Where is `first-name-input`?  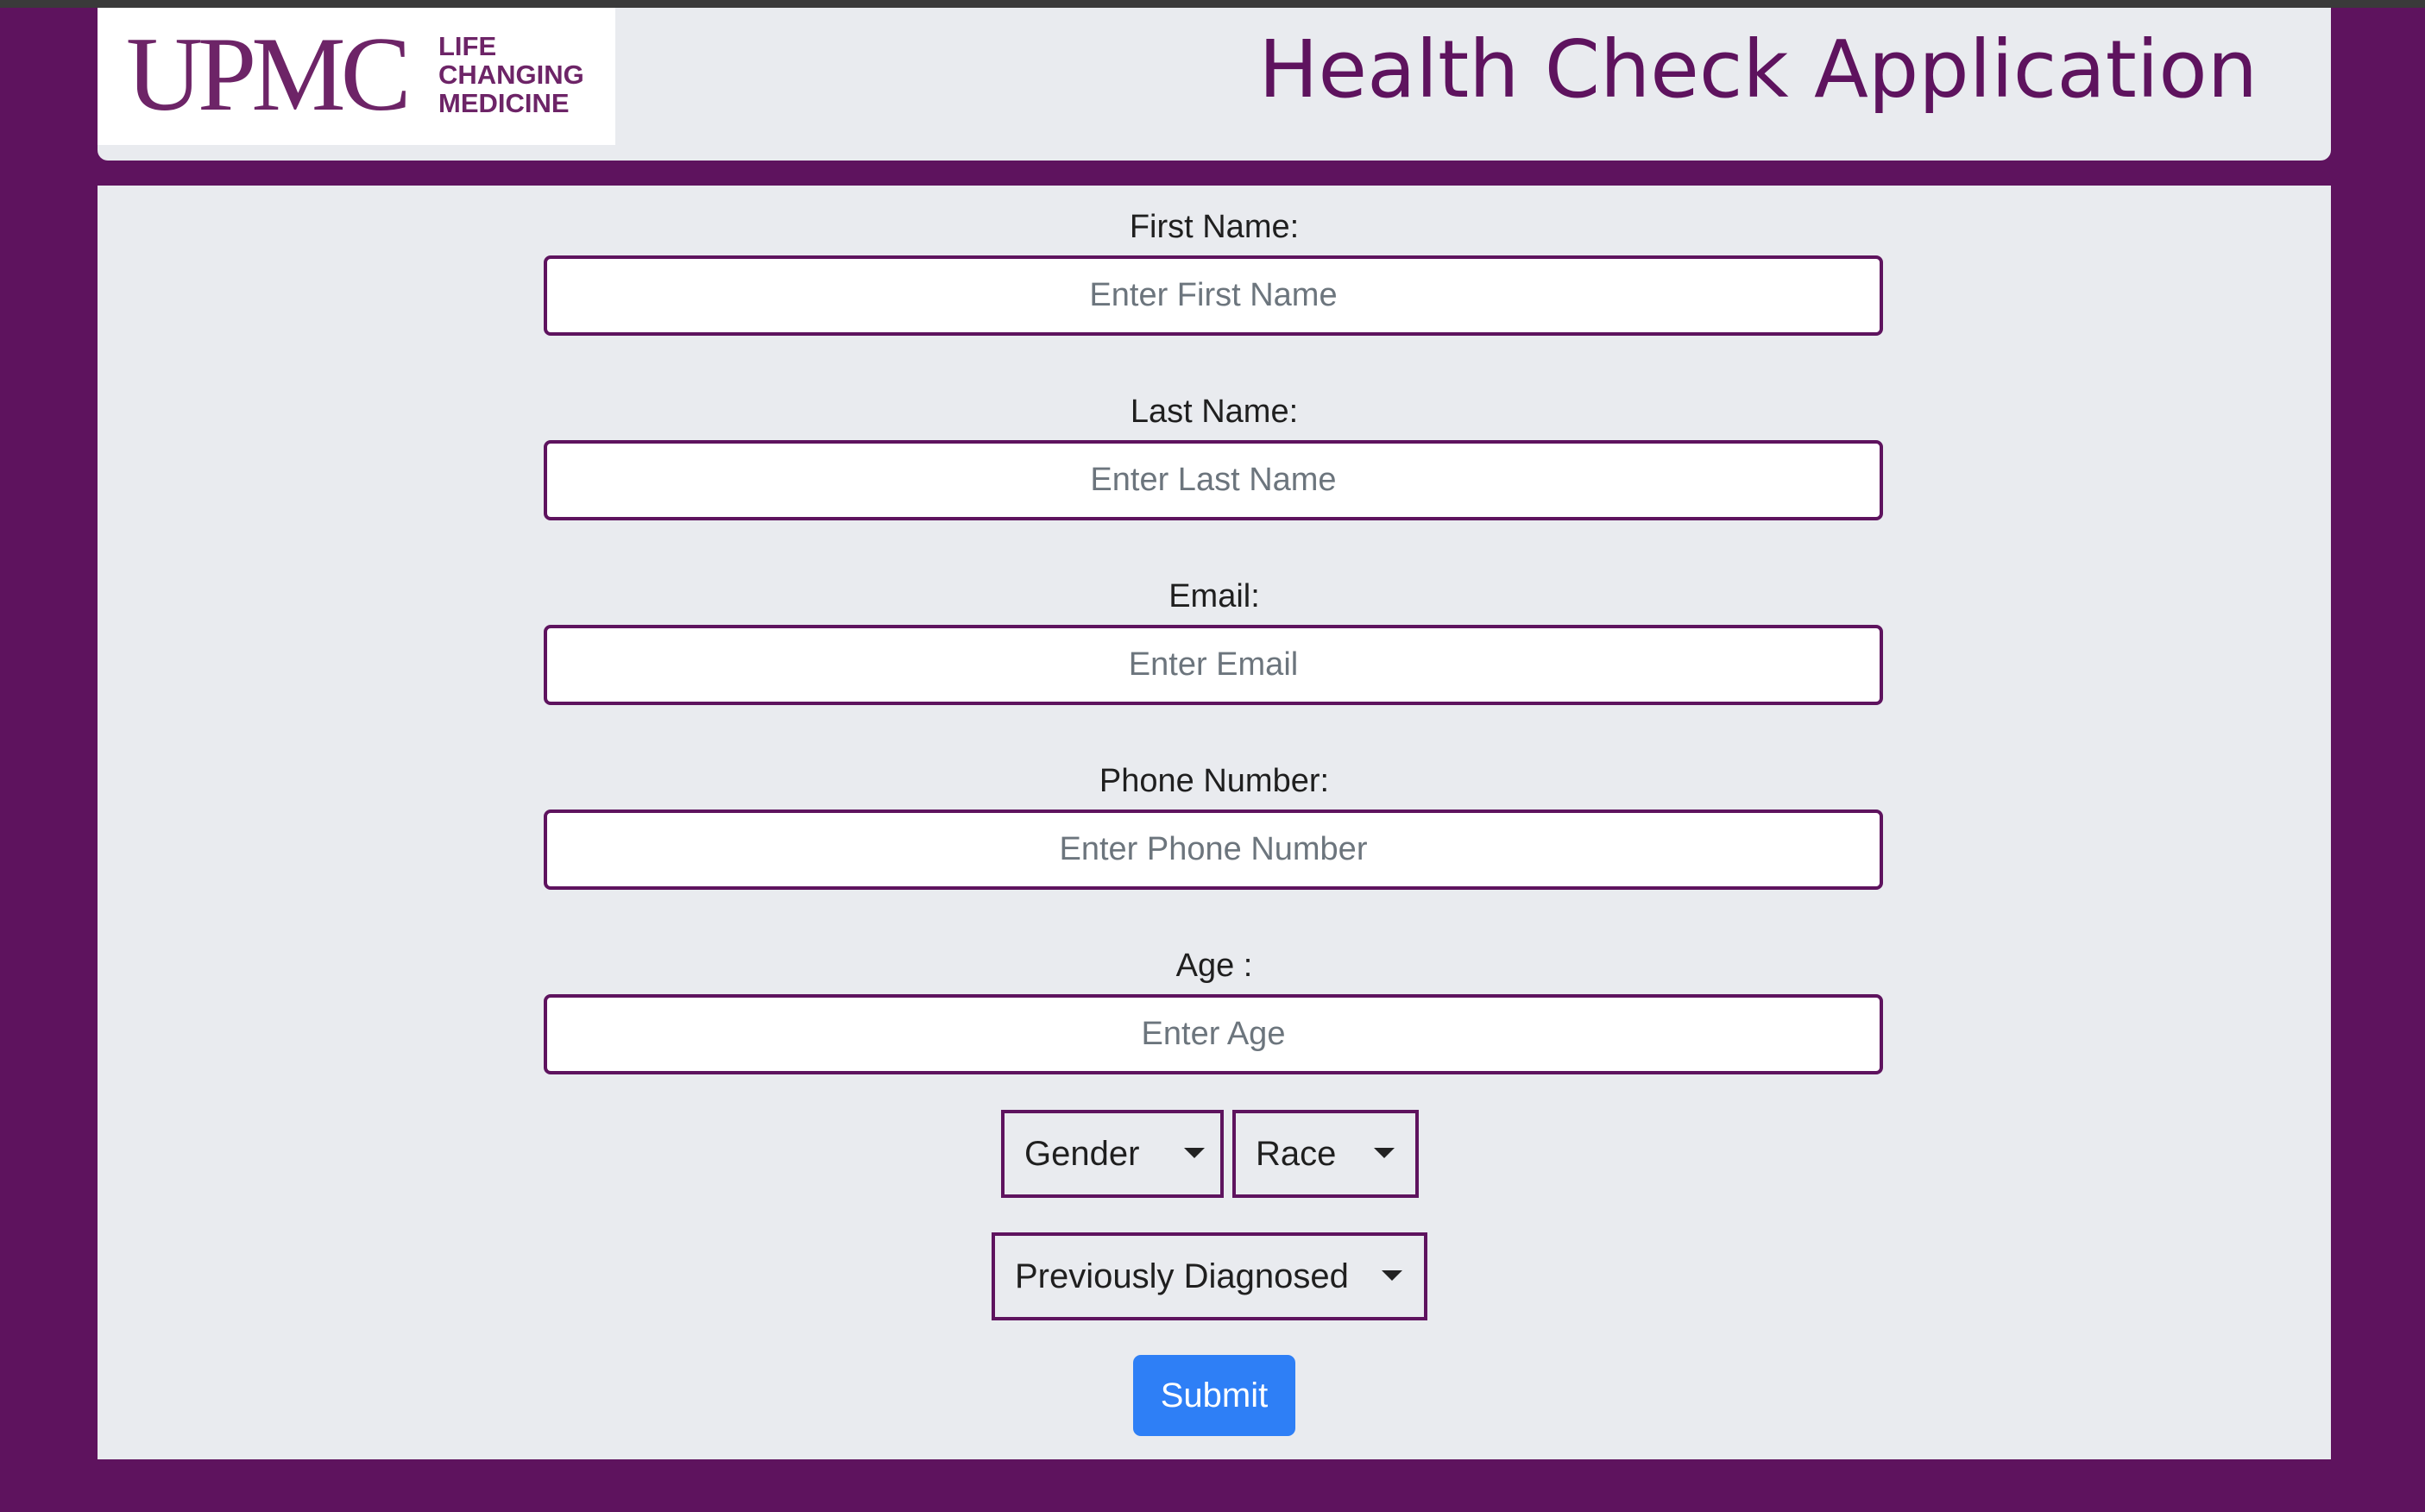 first-name-input is located at coordinates (1213, 295).